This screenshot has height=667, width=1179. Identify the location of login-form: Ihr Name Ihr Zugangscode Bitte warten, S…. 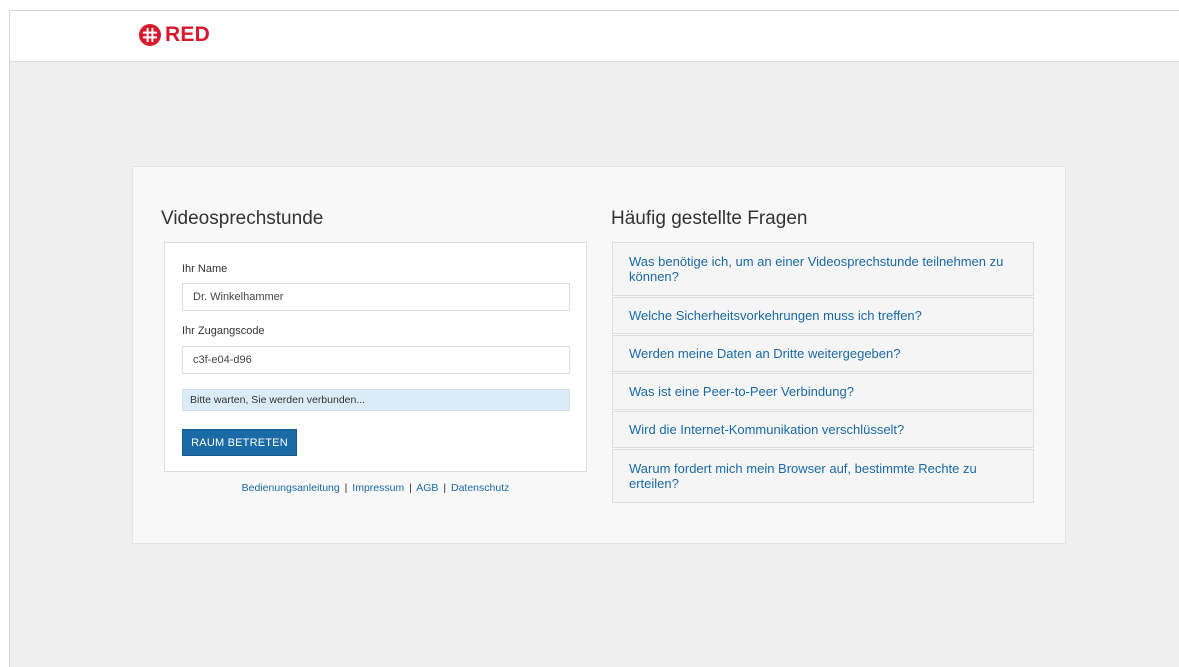
(375, 357).